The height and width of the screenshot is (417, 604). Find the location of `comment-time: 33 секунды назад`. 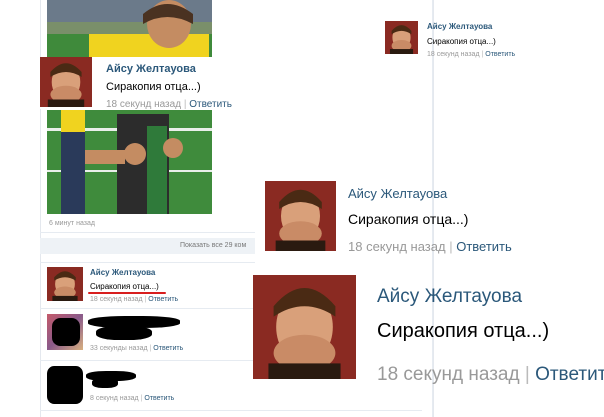

comment-time: 33 секунды назад is located at coordinates (119, 348).